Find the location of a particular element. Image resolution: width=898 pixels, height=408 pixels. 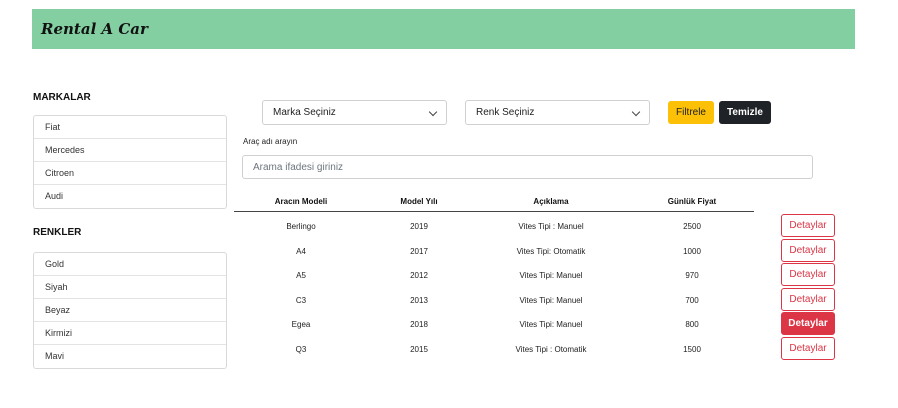

table-header-divider is located at coordinates (494, 211).